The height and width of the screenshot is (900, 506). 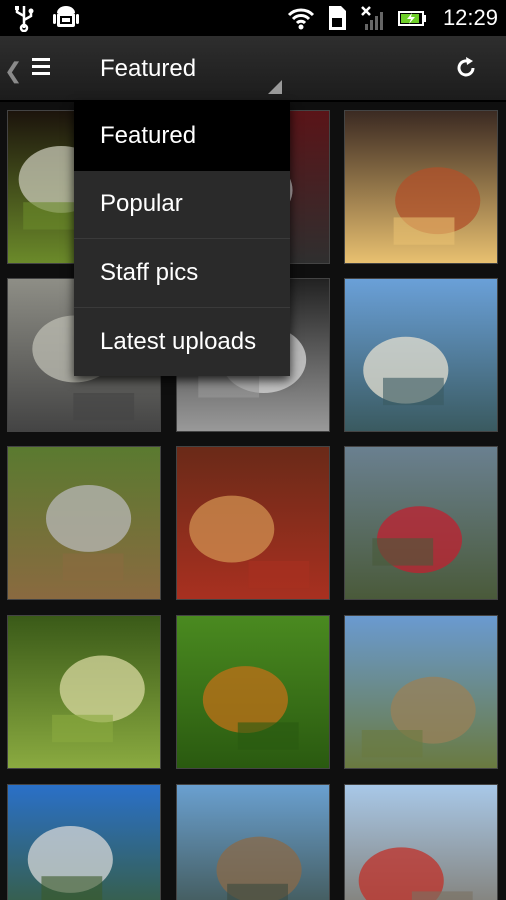 I want to click on android-debug-icon, so click(x=66, y=16).